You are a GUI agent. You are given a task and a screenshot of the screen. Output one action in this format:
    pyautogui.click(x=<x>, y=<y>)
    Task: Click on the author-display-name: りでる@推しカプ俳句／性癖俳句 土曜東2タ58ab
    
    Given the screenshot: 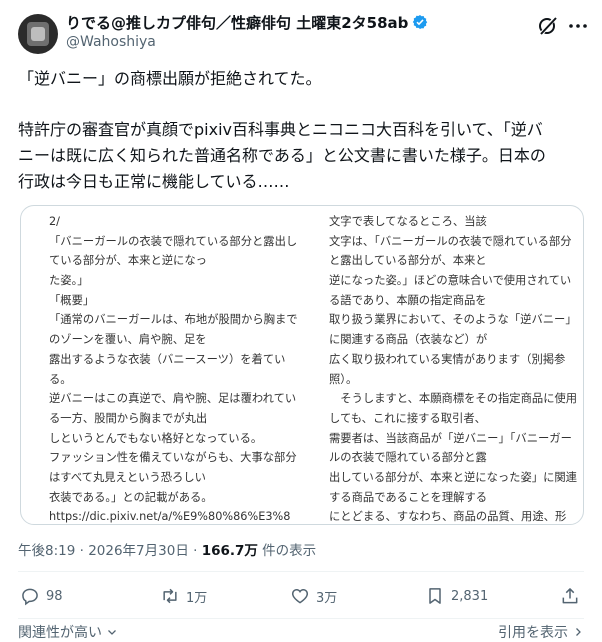 What is the action you would take?
    pyautogui.click(x=237, y=23)
    